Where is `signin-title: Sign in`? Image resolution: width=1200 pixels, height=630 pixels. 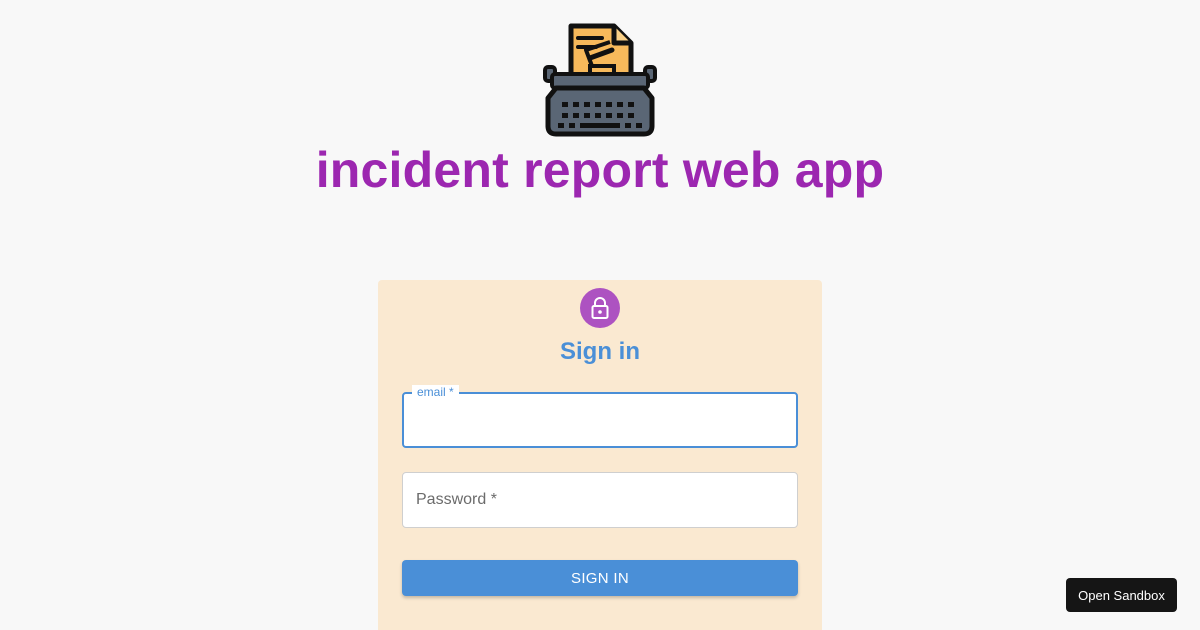
signin-title: Sign in is located at coordinates (600, 351).